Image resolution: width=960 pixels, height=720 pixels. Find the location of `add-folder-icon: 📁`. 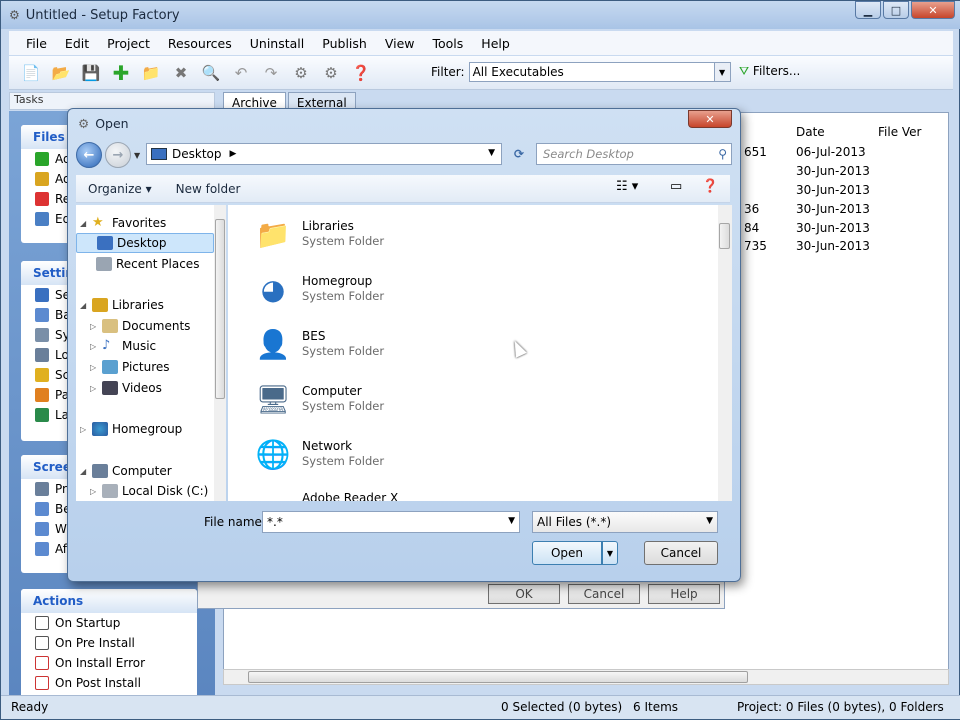

add-folder-icon: 📁 is located at coordinates (151, 73).